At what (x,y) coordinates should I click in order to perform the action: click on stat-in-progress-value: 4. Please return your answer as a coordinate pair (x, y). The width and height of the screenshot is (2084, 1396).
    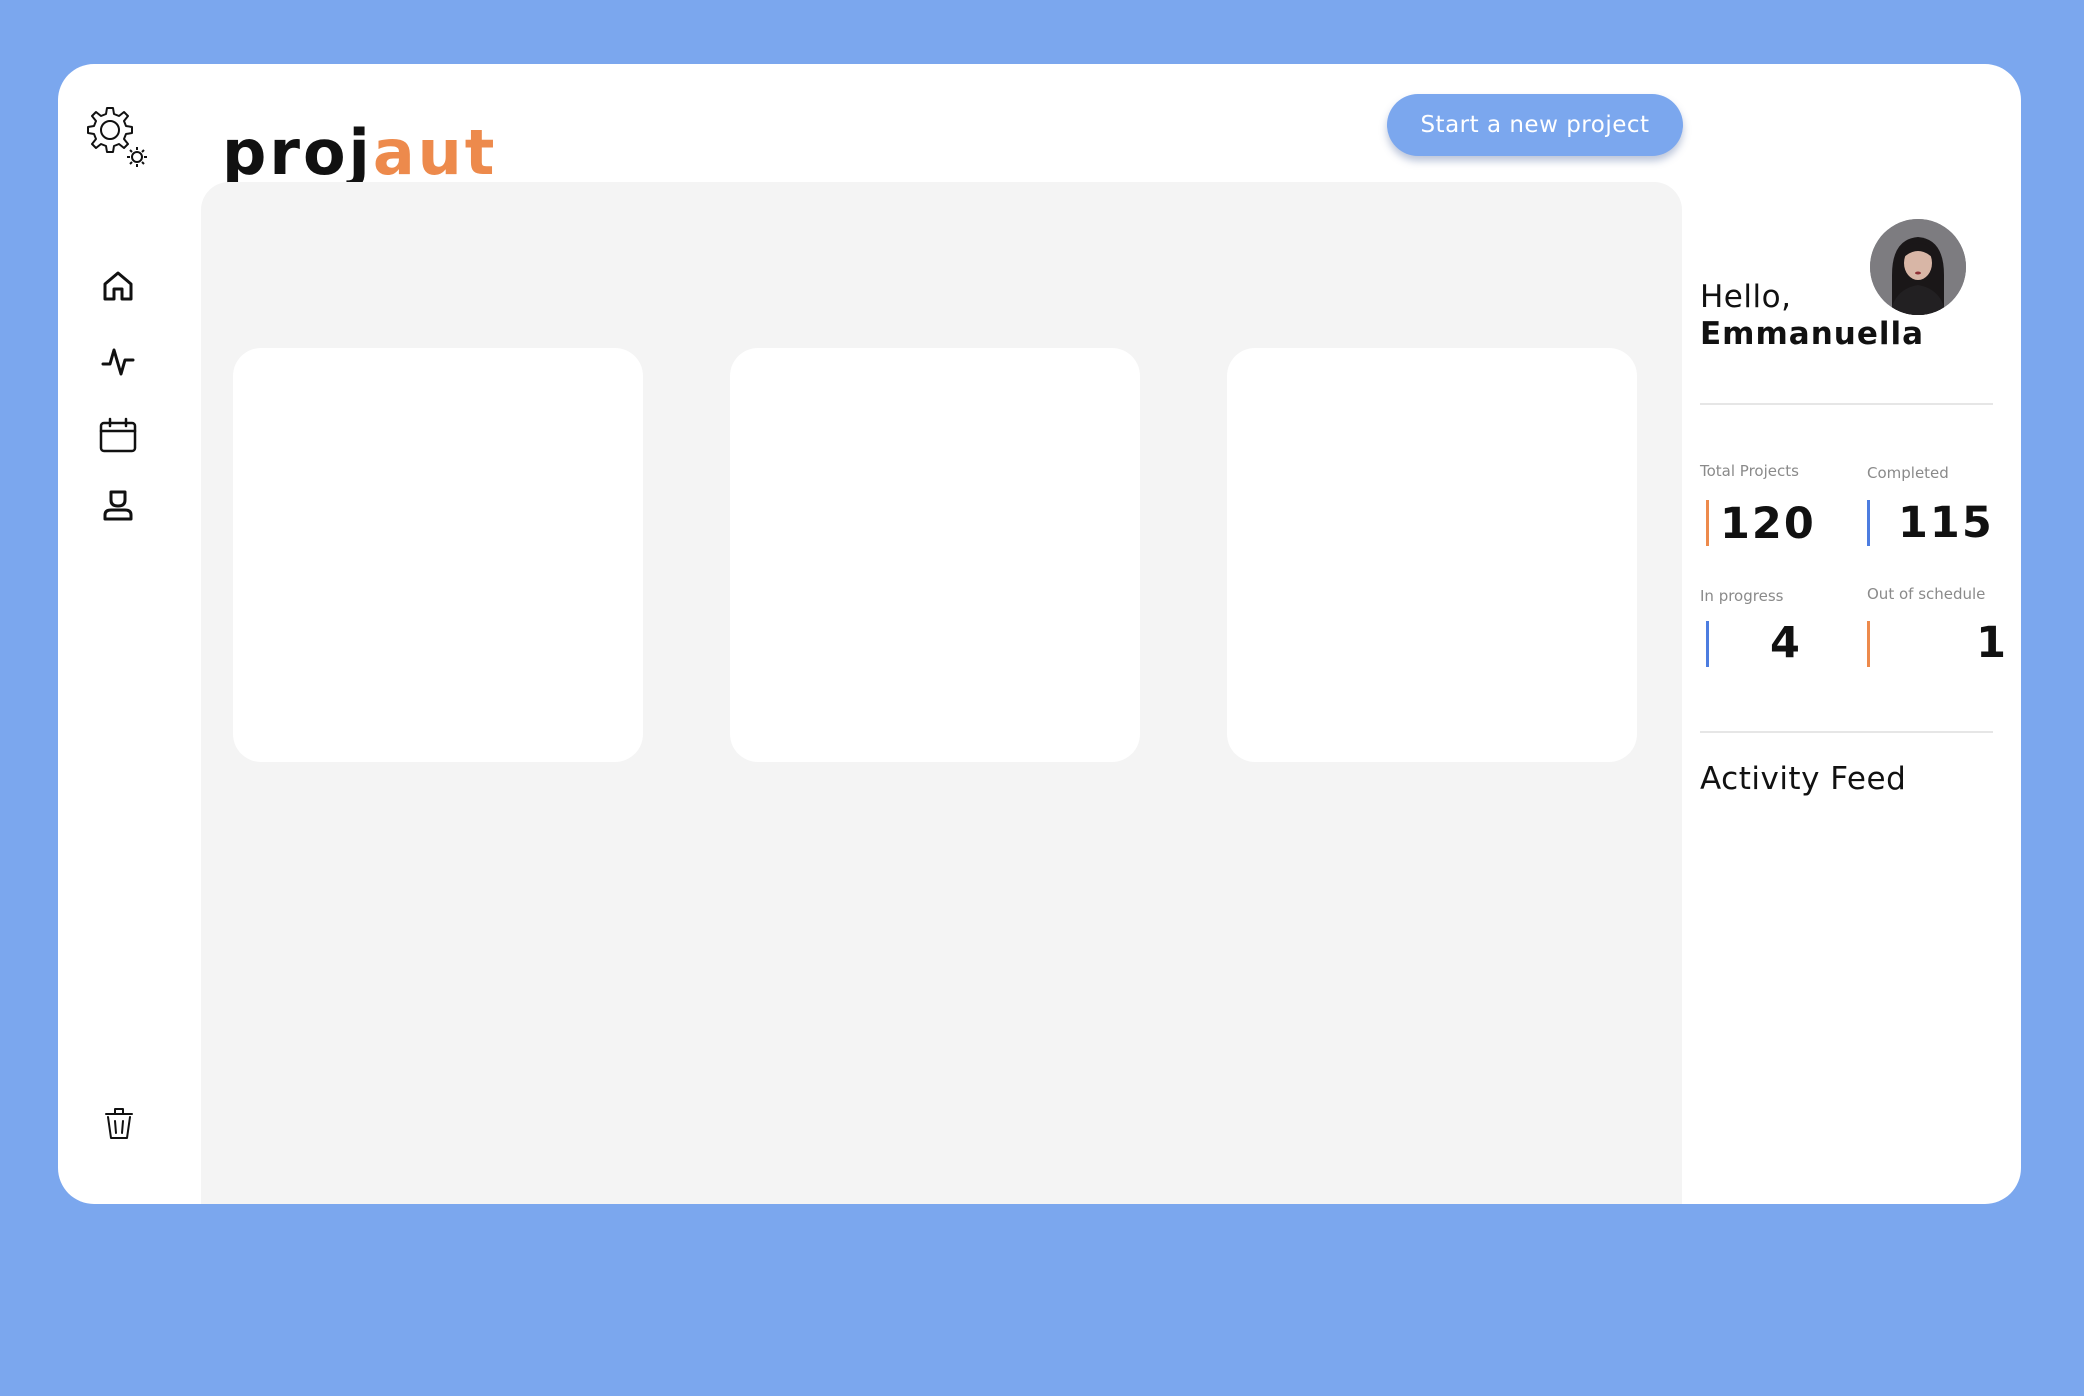
    Looking at the image, I should click on (1786, 643).